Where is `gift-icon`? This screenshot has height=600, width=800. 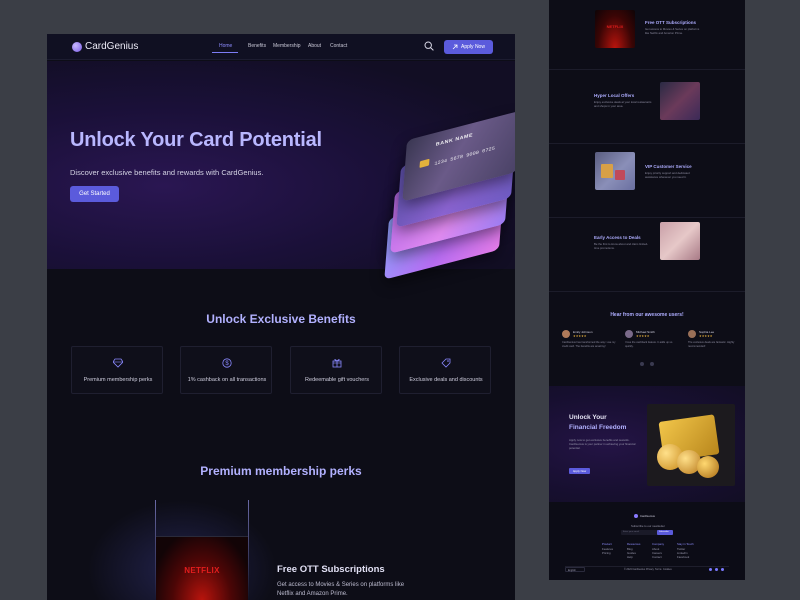 gift-icon is located at coordinates (337, 363).